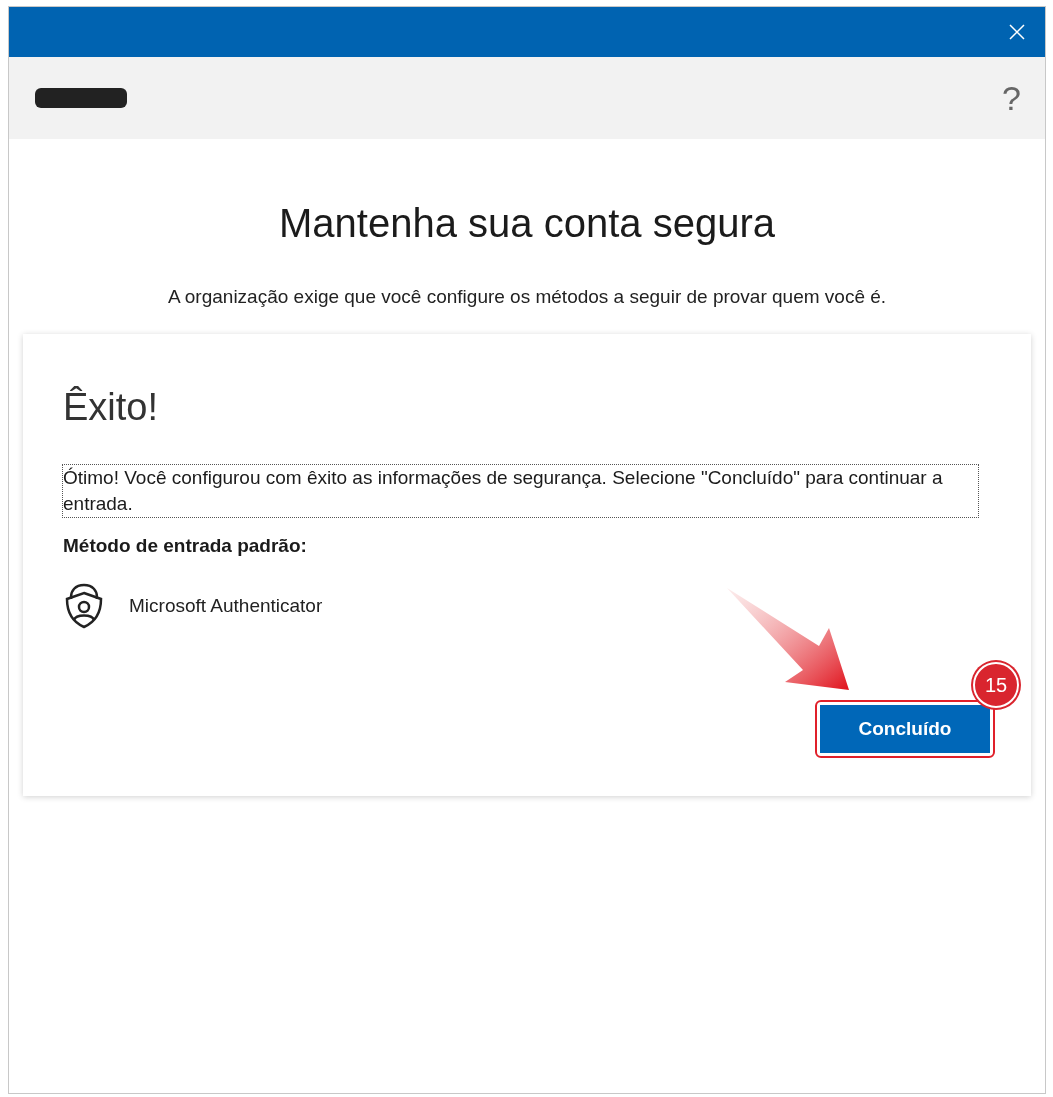  Describe the element at coordinates (226, 606) in the screenshot. I see `method-name: Microsoft Authenticator` at that location.